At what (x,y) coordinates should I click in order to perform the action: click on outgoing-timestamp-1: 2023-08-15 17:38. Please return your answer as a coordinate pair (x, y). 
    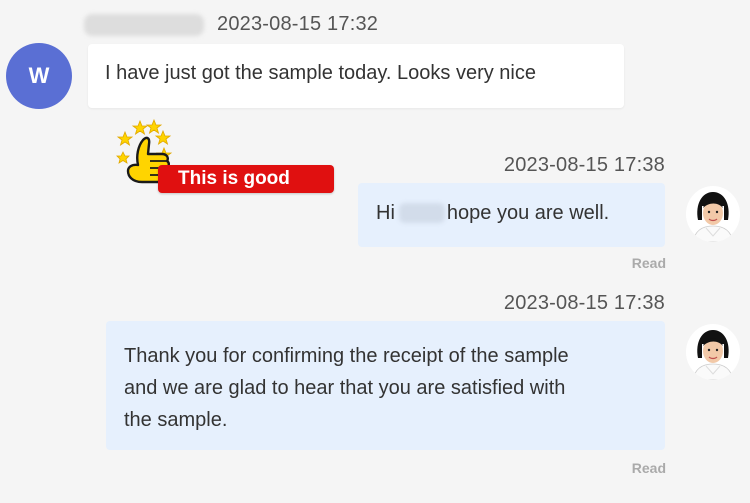
    Looking at the image, I should click on (584, 165).